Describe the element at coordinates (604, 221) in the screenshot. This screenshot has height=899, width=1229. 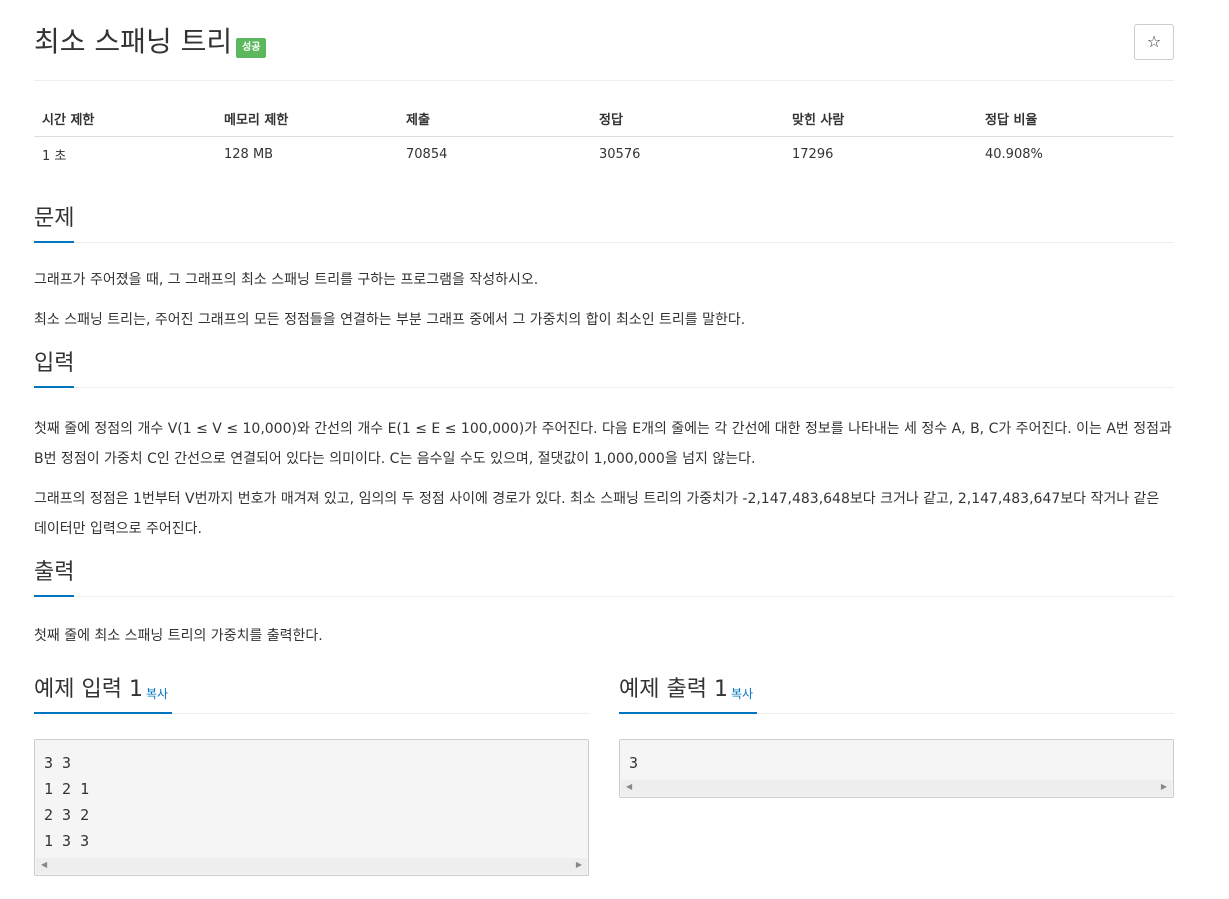
I see `description-section-header: 문제` at that location.